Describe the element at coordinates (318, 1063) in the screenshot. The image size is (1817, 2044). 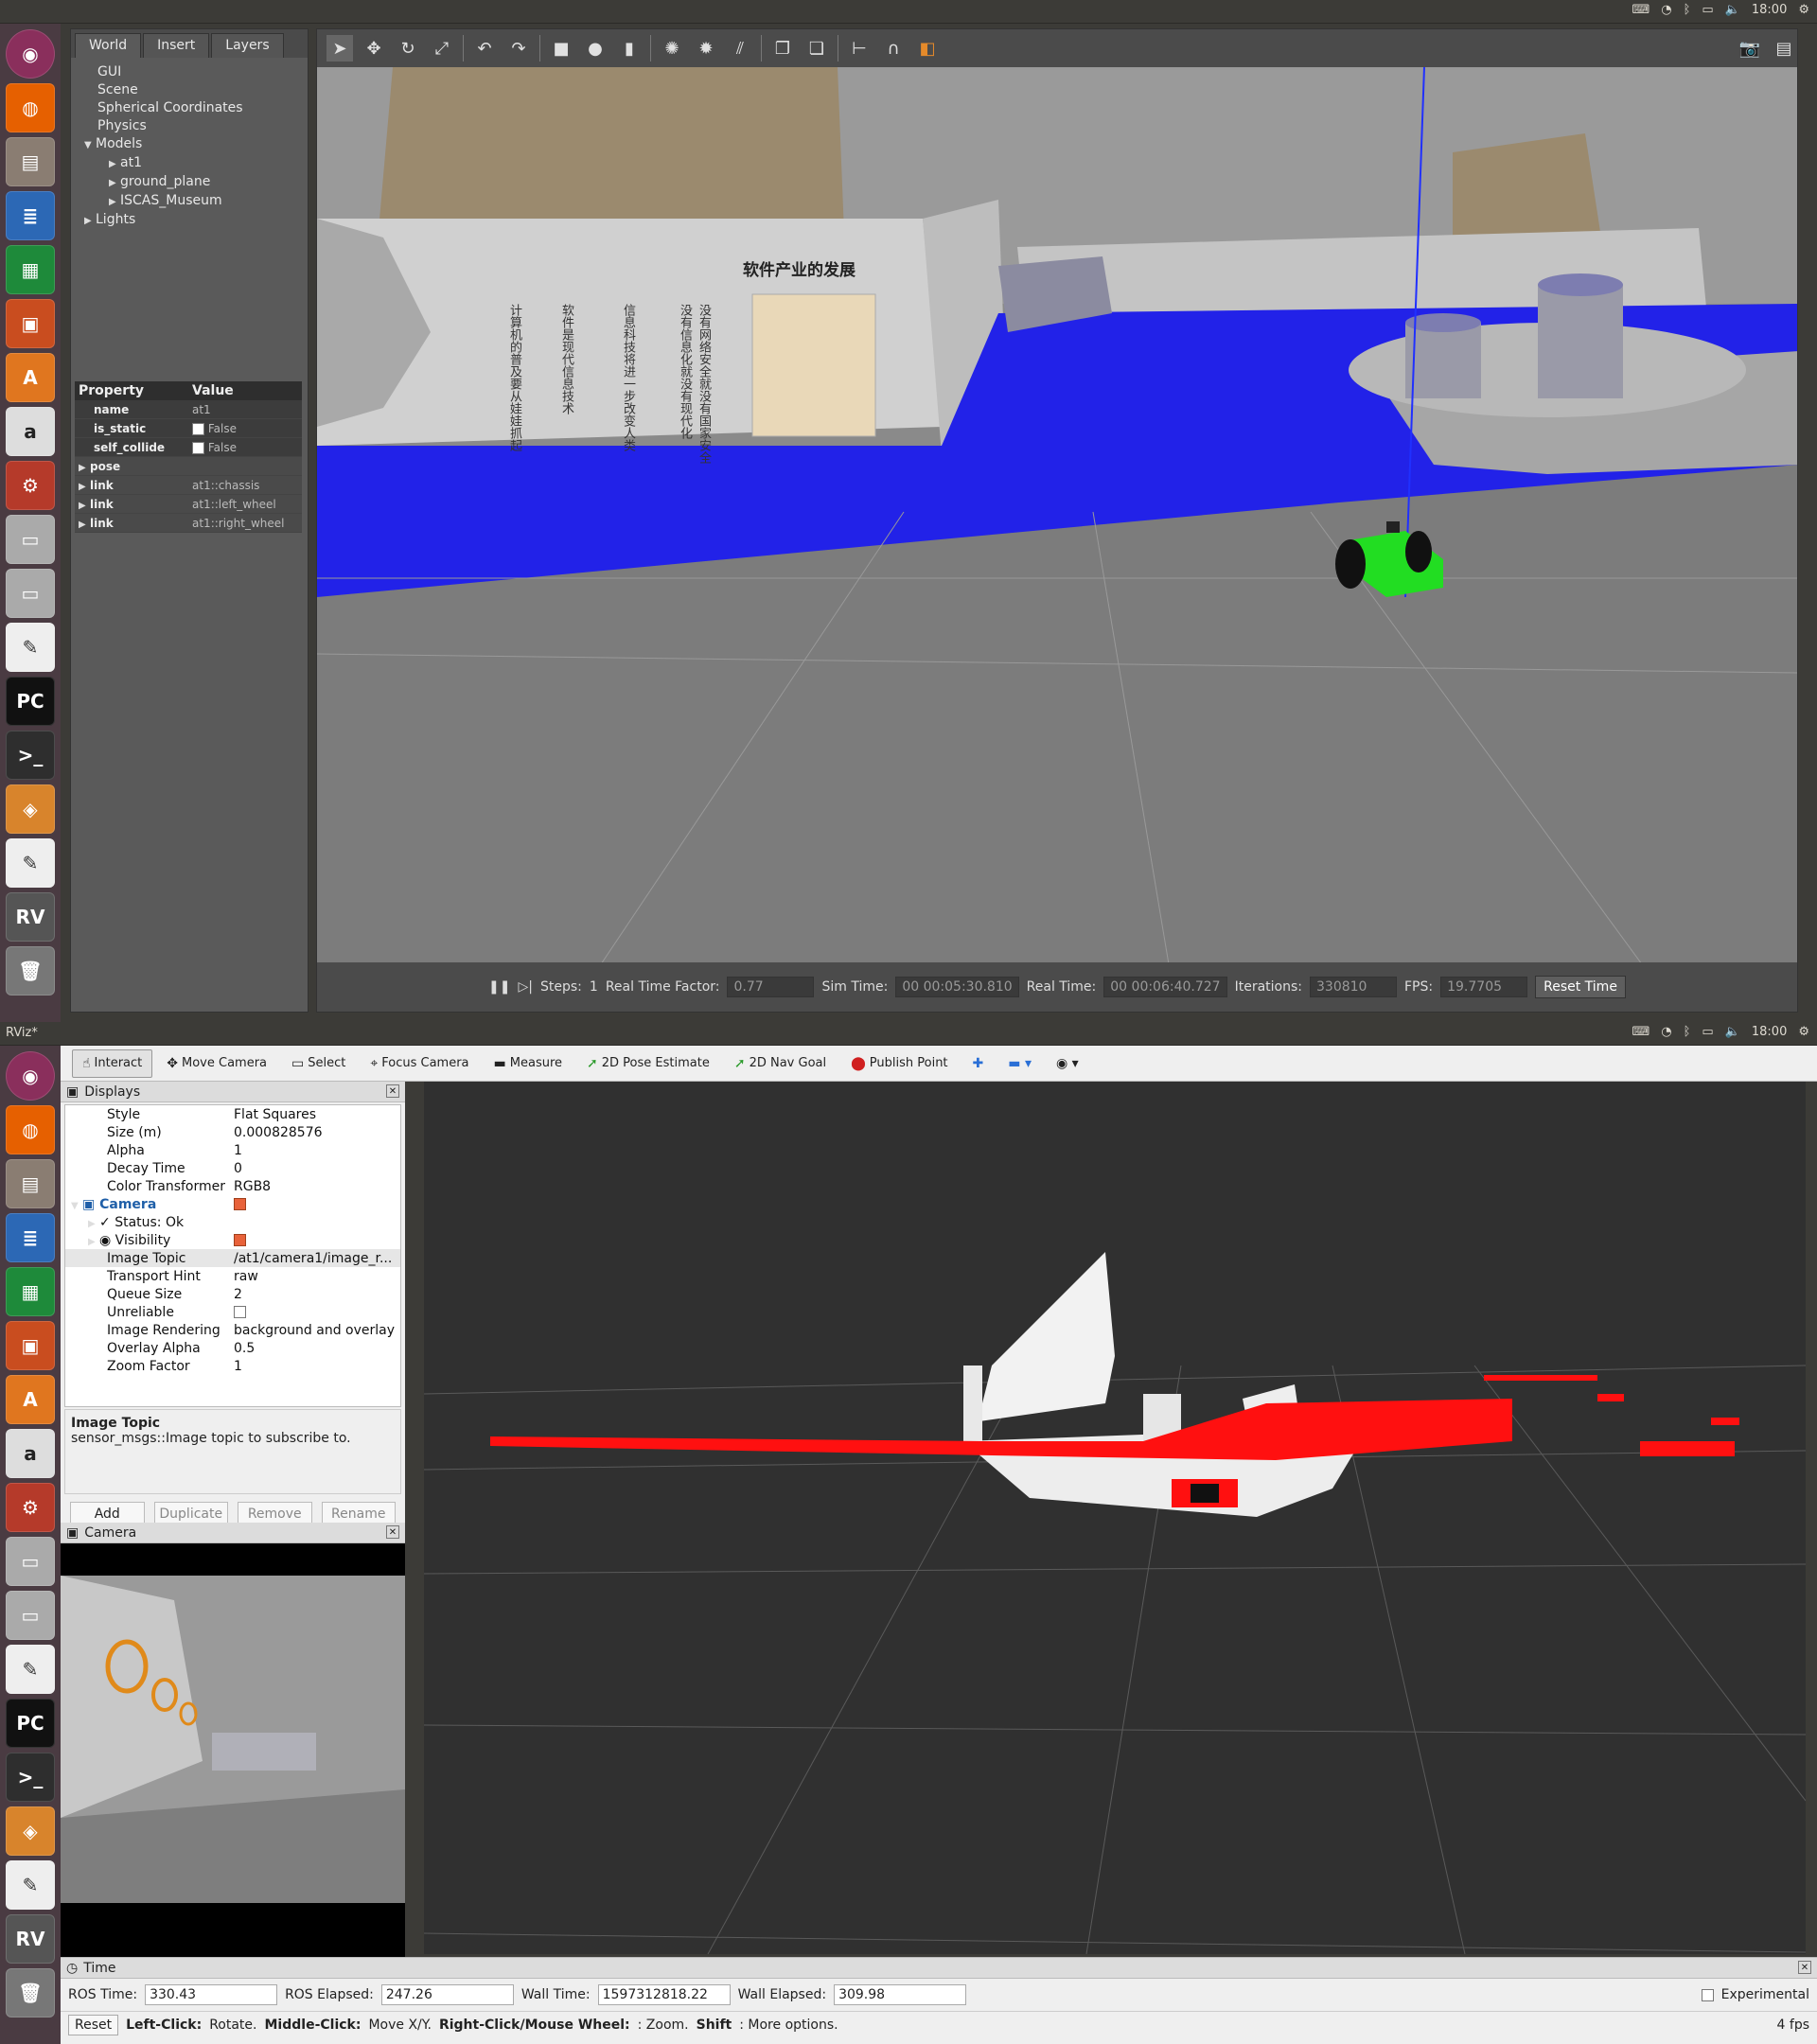
I see `select-tool: ▭ Select` at that location.